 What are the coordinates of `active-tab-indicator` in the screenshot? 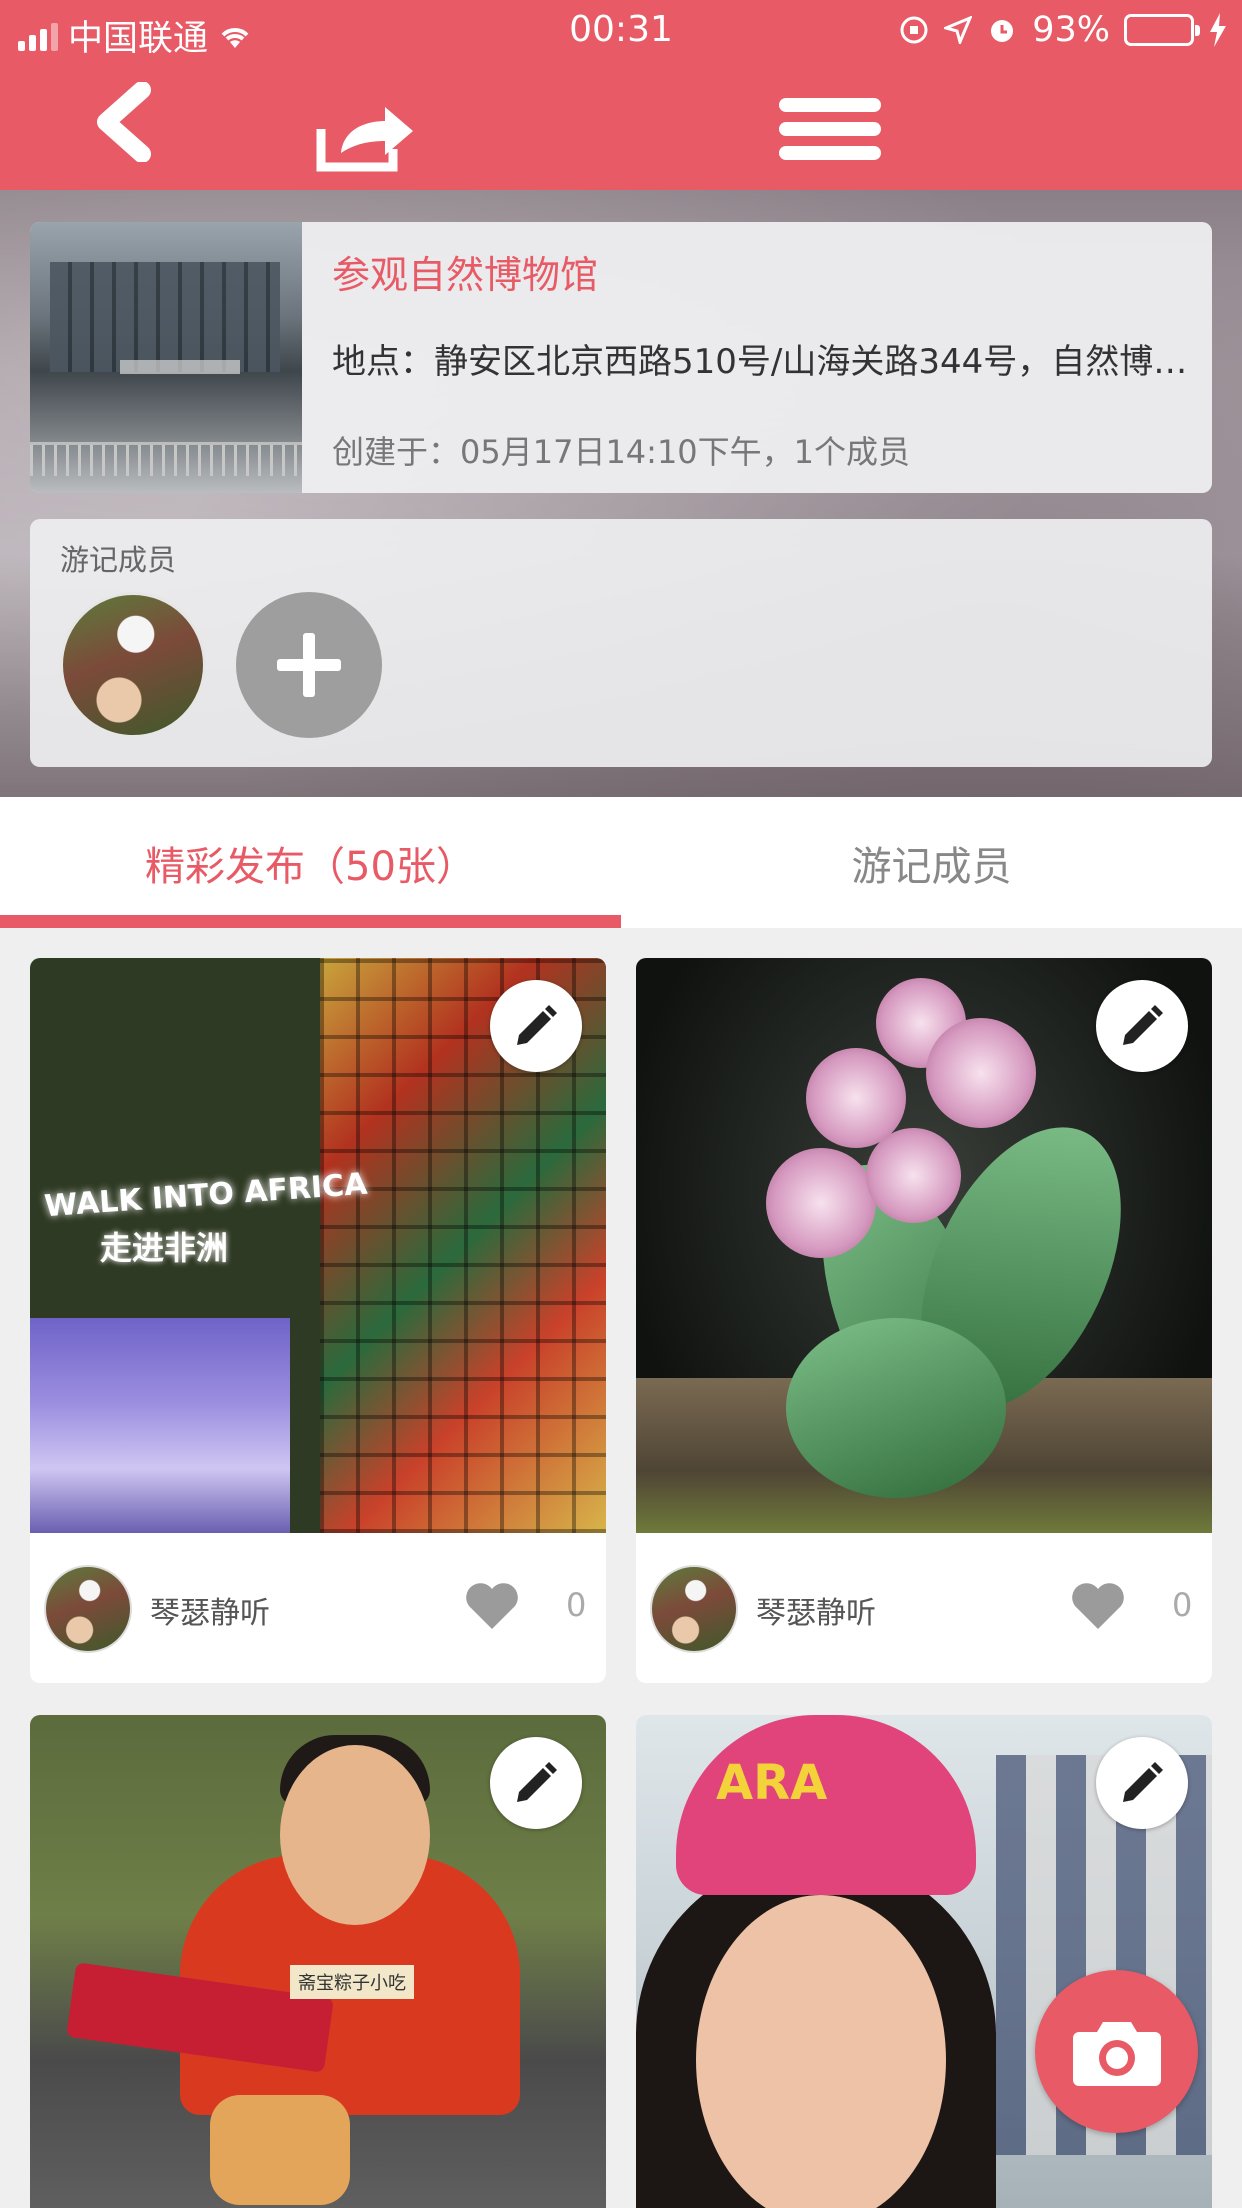 It's located at (310, 921).